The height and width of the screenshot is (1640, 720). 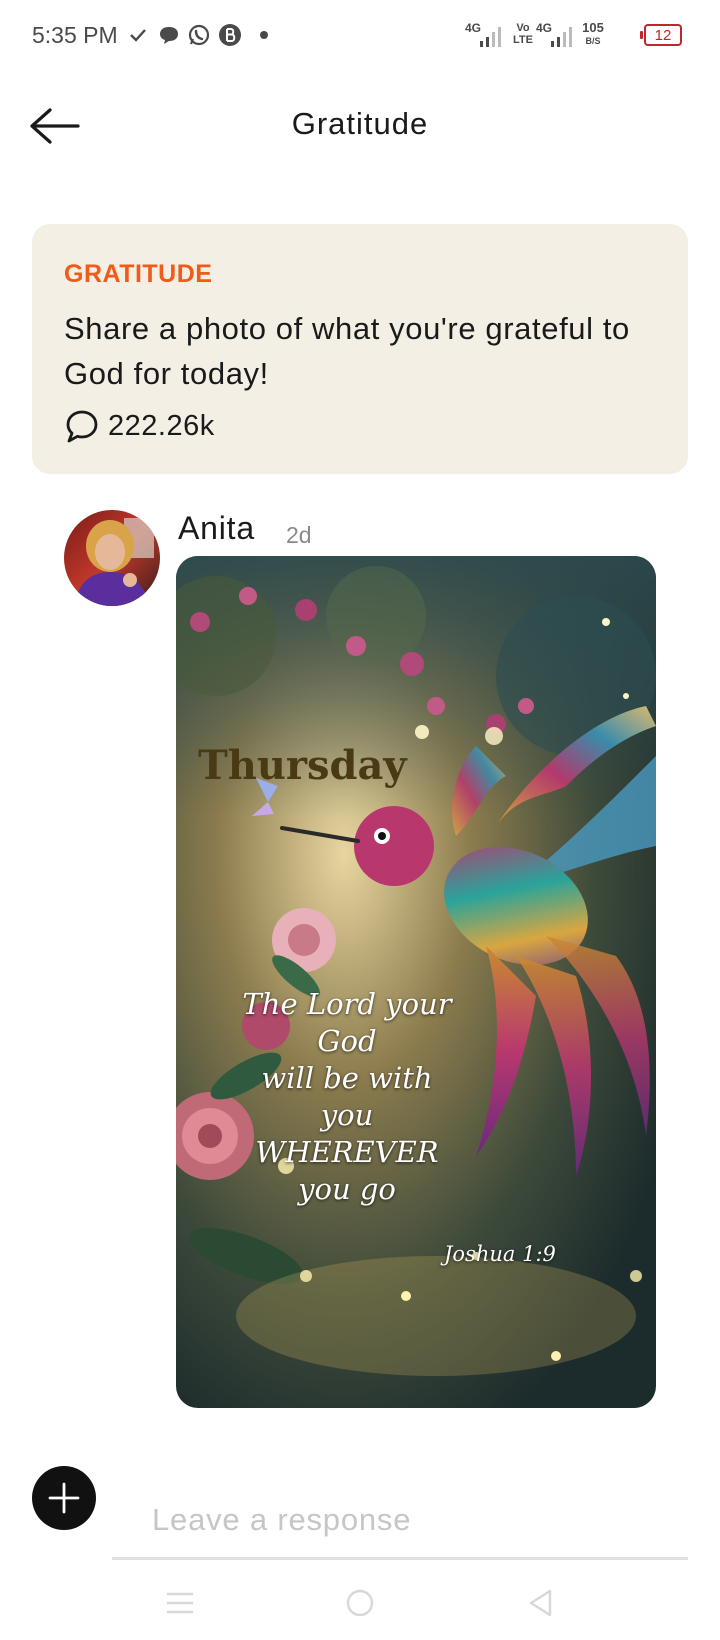 What do you see at coordinates (138, 274) in the screenshot?
I see `prompt-category: GRATITUDE` at bounding box center [138, 274].